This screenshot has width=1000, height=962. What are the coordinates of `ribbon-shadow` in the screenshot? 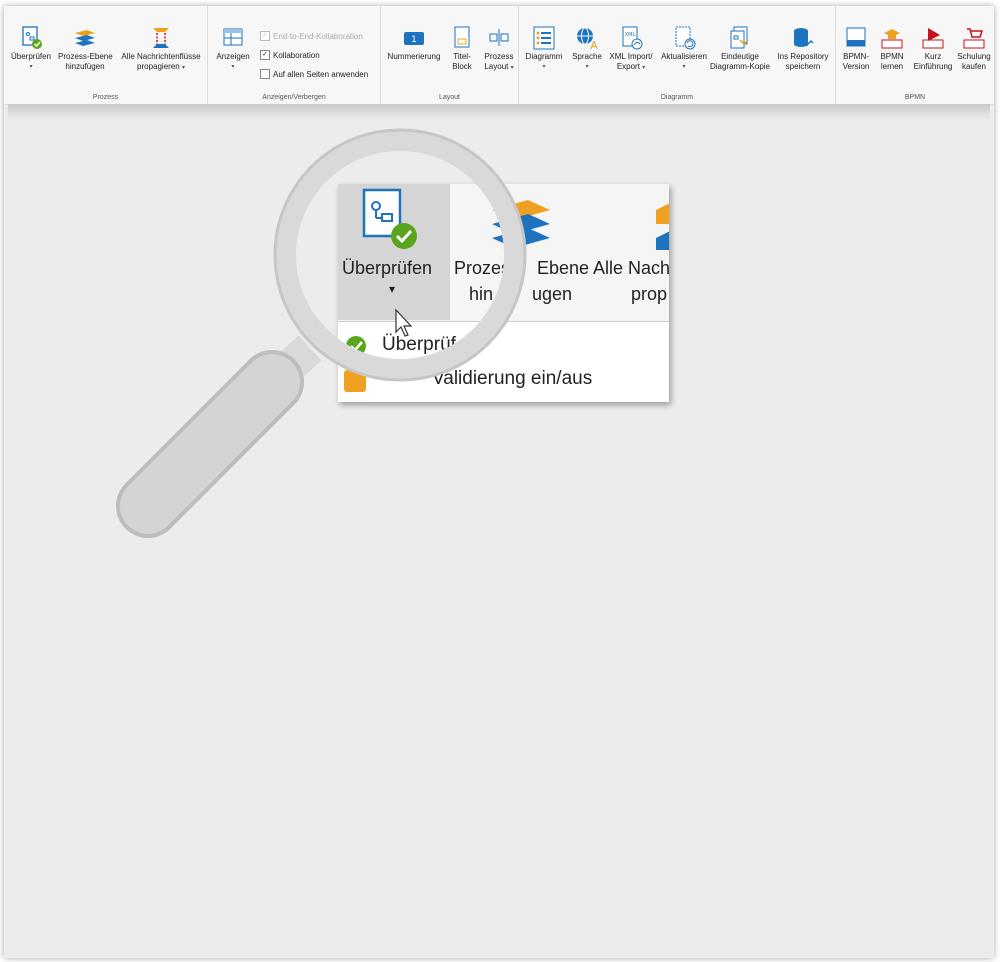 It's located at (499, 112).